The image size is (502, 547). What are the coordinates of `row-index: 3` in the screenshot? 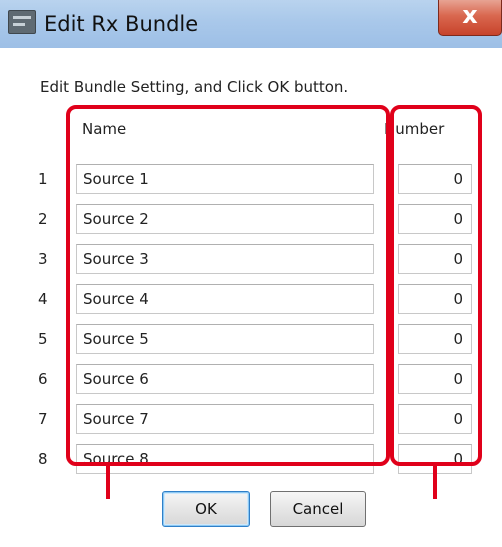 It's located at (43, 259).